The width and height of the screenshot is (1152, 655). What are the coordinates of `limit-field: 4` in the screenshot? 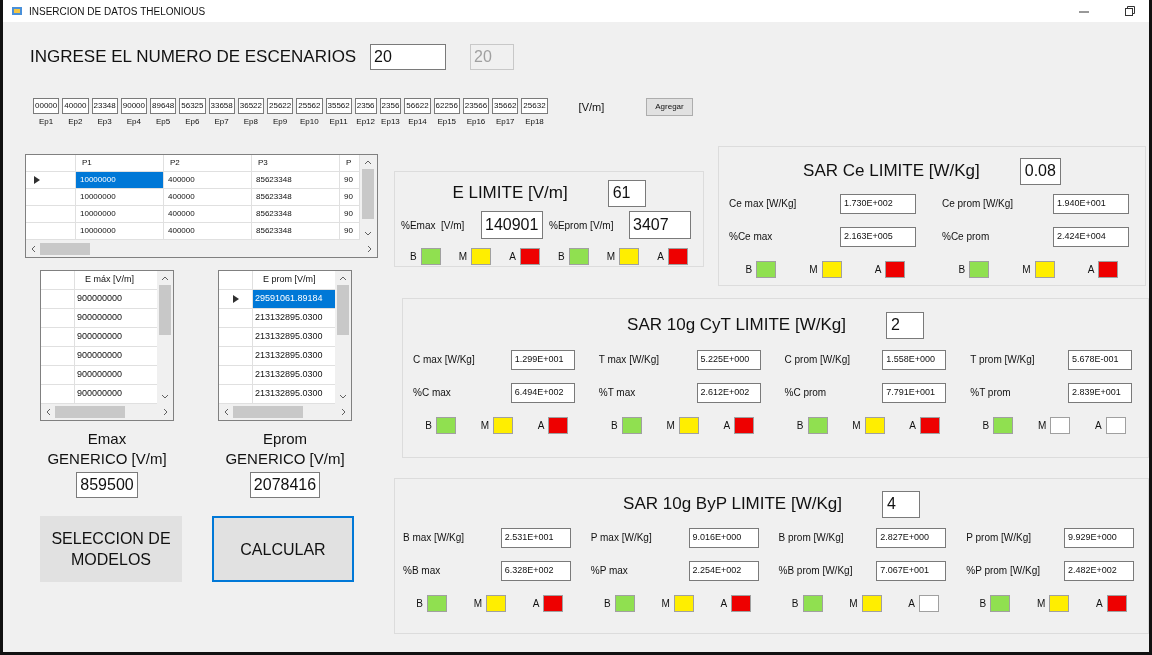 It's located at (900, 504).